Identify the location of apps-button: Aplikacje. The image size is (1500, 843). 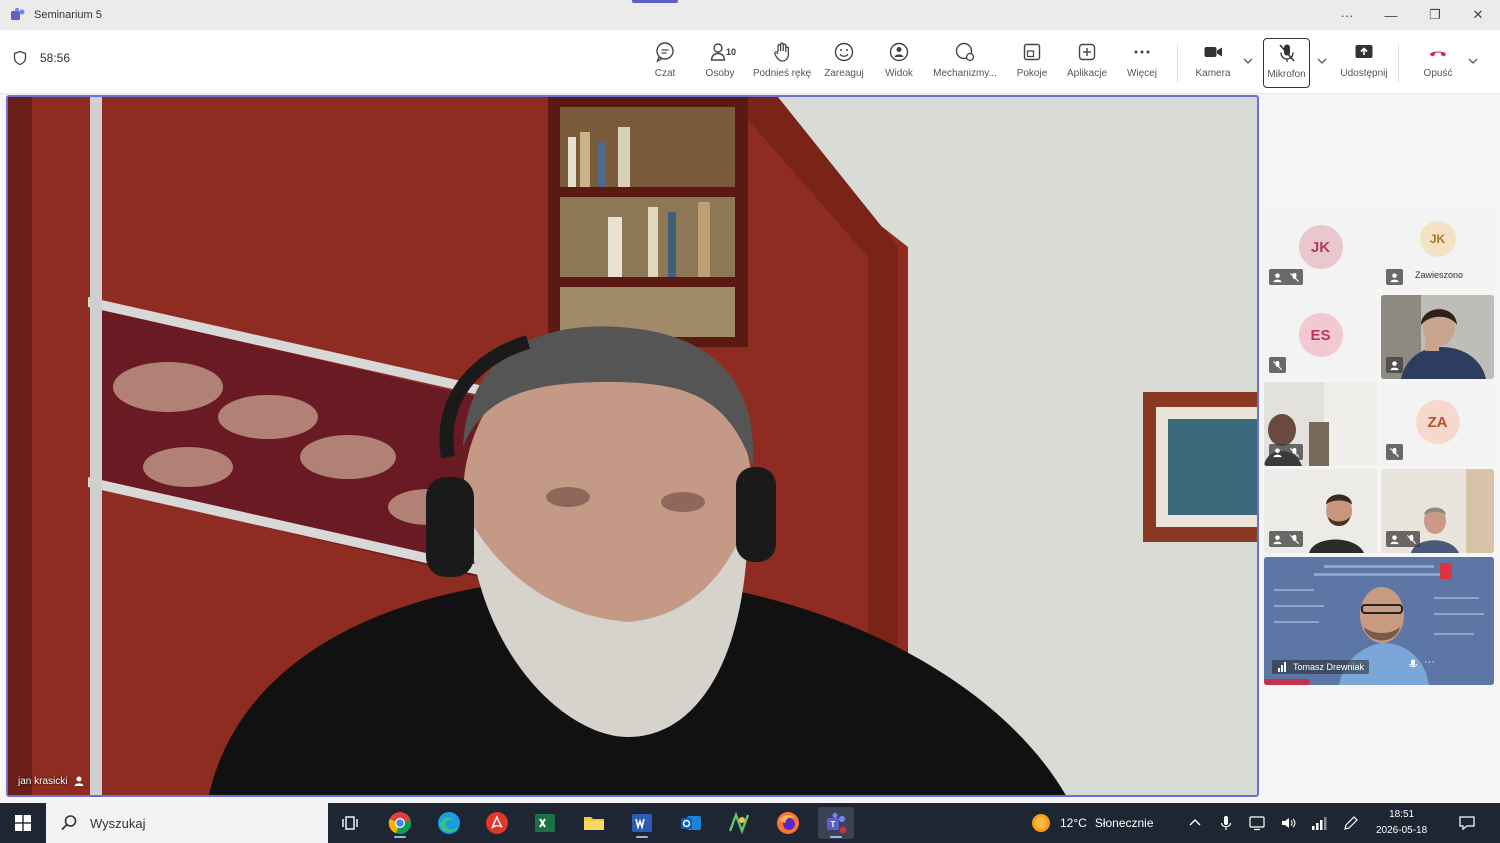
(1087, 63).